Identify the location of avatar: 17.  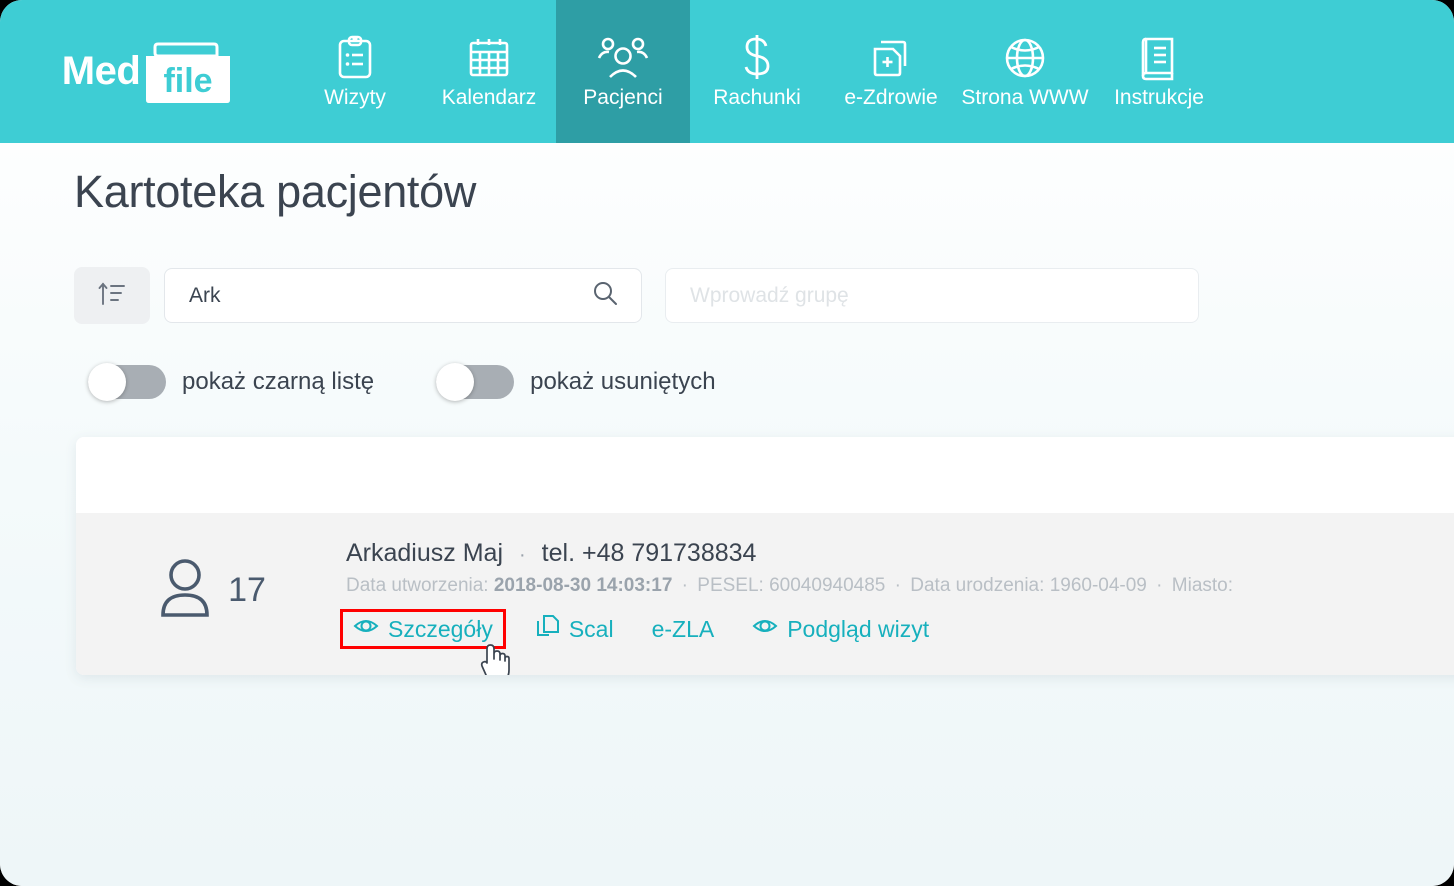
(211, 577).